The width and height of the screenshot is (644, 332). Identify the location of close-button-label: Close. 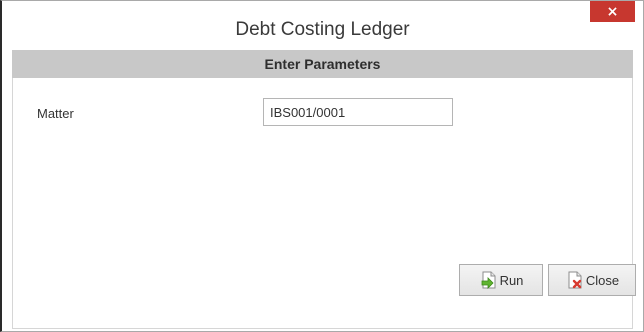
(602, 280).